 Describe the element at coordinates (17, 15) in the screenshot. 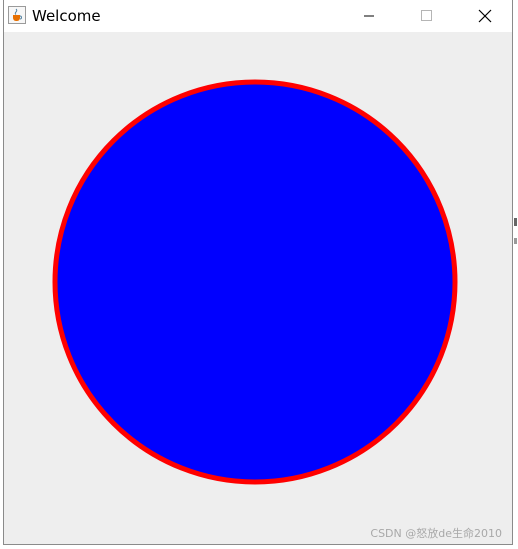

I see `java-cup-icon` at that location.